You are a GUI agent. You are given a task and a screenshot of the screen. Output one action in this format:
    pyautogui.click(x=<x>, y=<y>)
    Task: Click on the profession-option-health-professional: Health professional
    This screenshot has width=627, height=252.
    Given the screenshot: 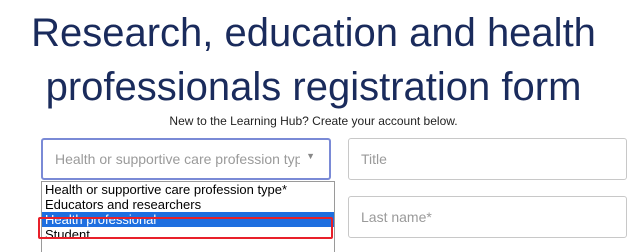 What is the action you would take?
    pyautogui.click(x=188, y=219)
    